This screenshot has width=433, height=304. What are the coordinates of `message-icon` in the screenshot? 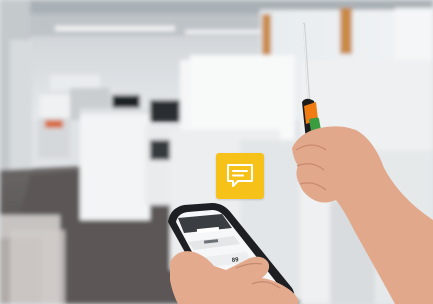 It's located at (240, 175).